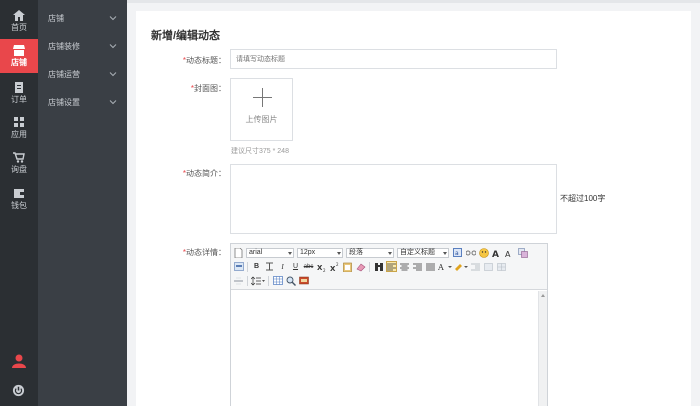 This screenshot has width=700, height=406. Describe the element at coordinates (19, 50) in the screenshot. I see `store-icon` at that location.